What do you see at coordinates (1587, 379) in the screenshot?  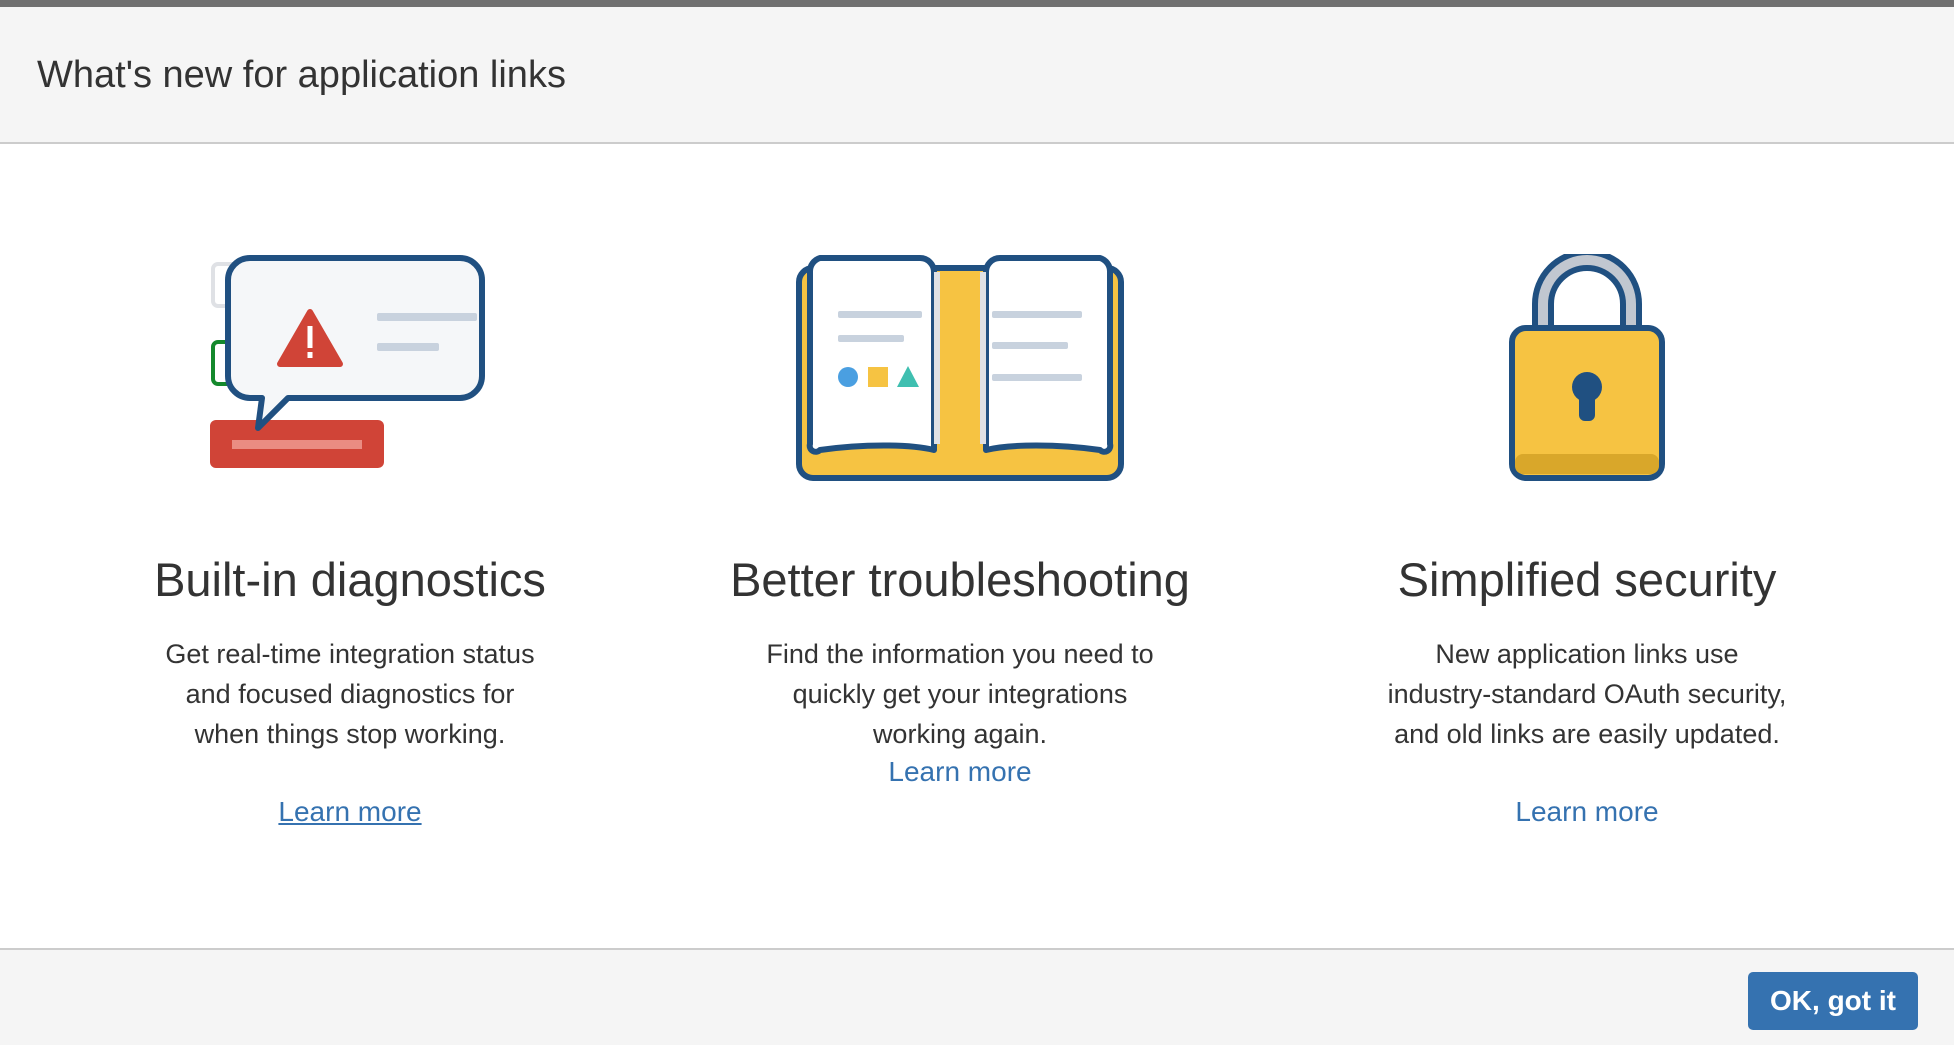 I see `padlock-icon` at bounding box center [1587, 379].